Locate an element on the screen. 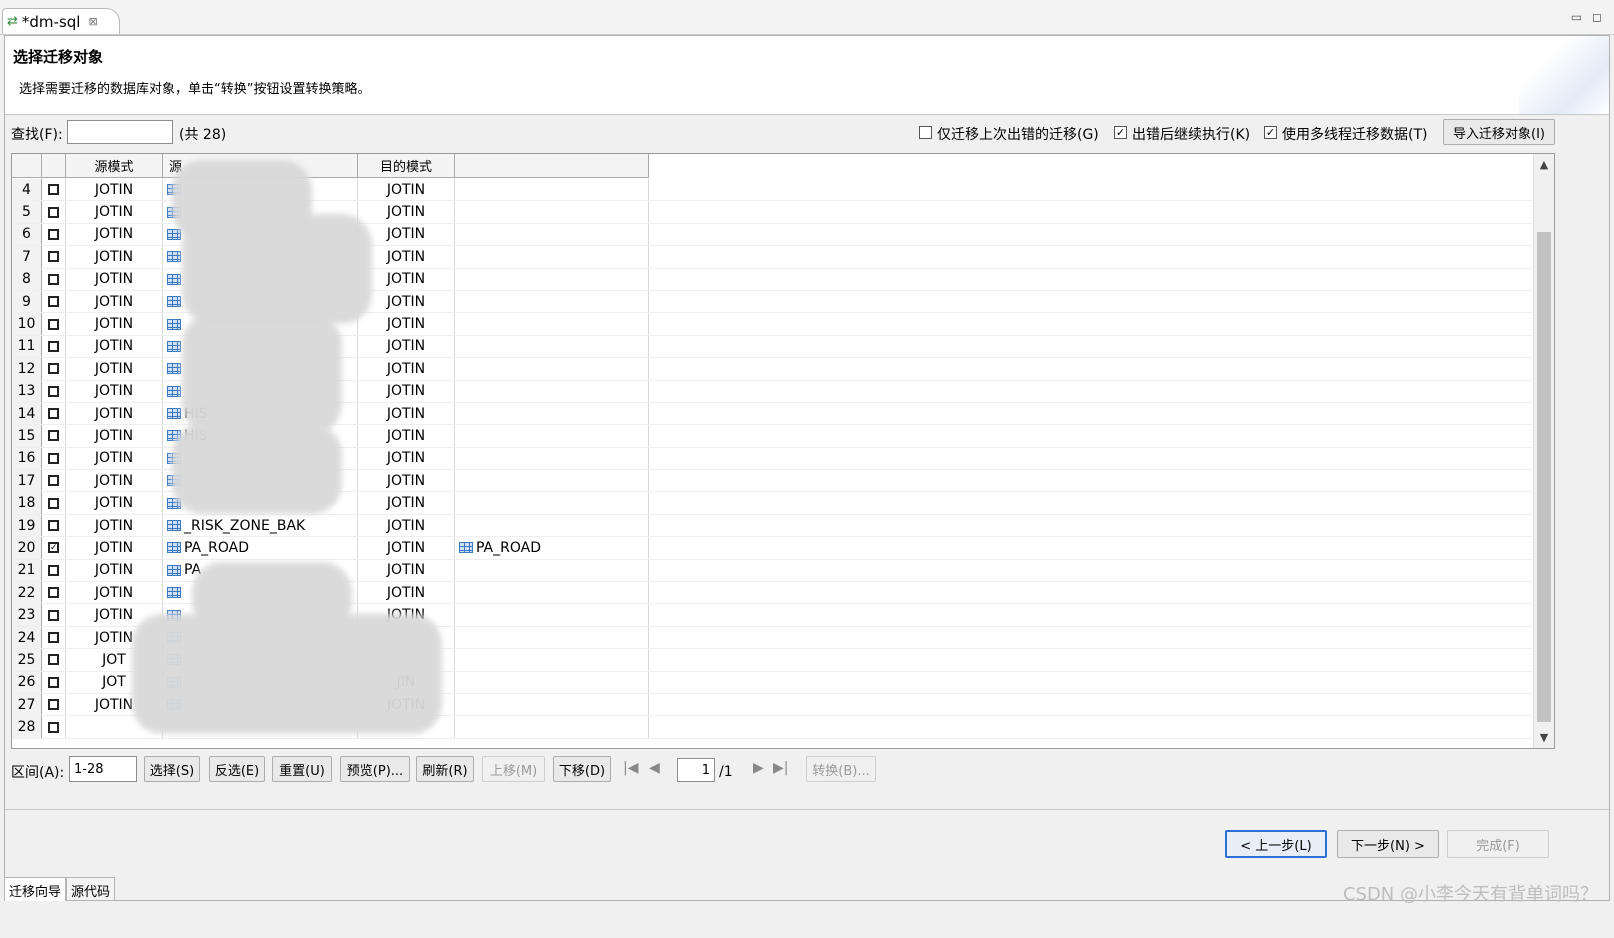  page-input is located at coordinates (696, 770).